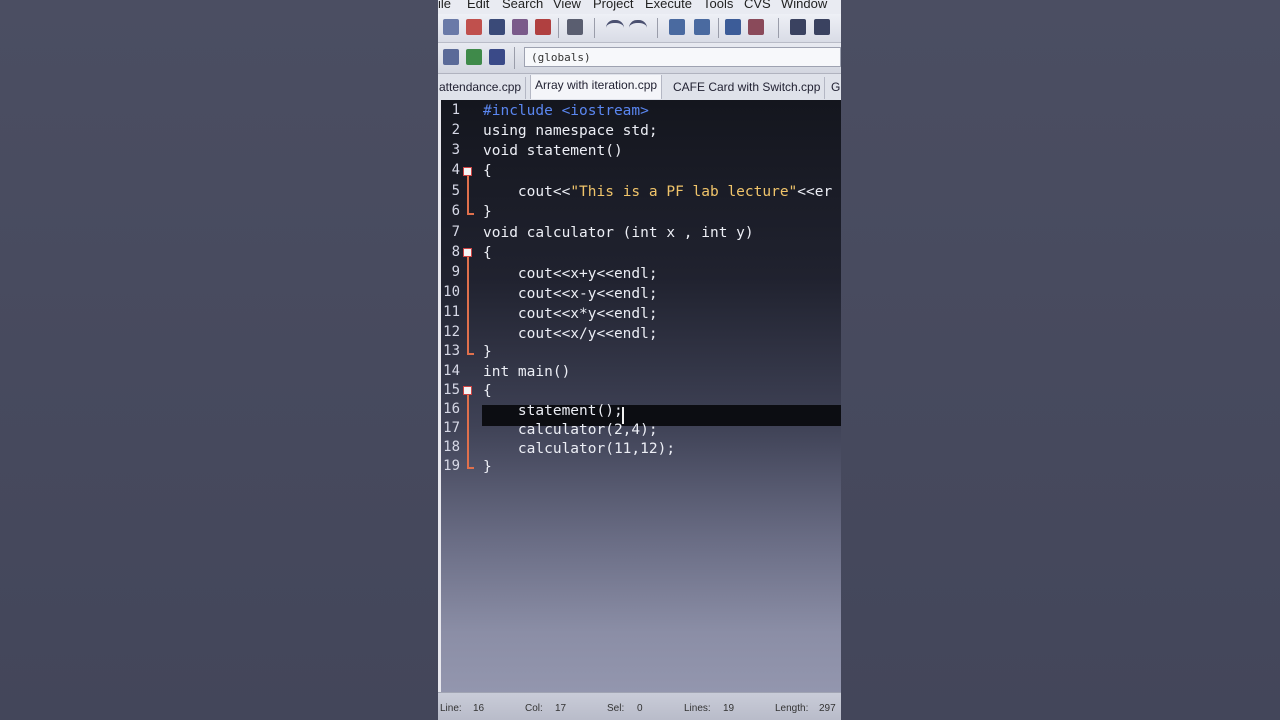  What do you see at coordinates (561, 708) in the screenshot?
I see `status-col-value: 17` at bounding box center [561, 708].